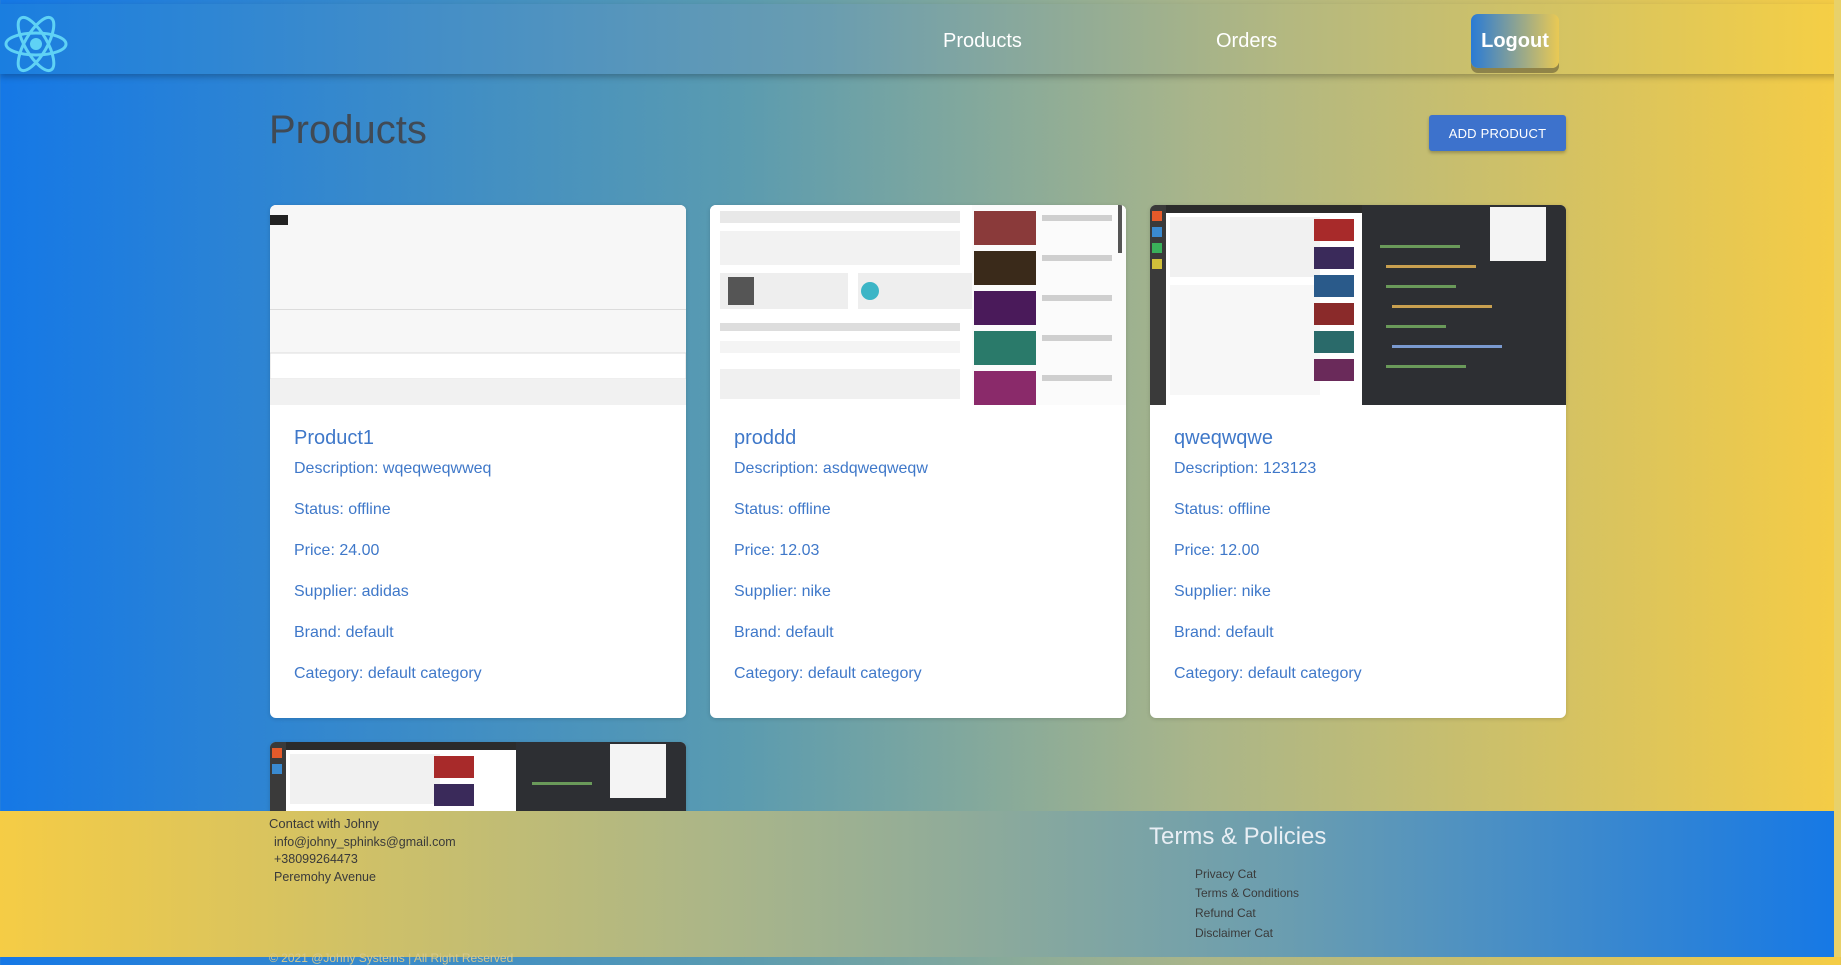  What do you see at coordinates (1358, 438) in the screenshot?
I see `product-name: qweqwqwe` at bounding box center [1358, 438].